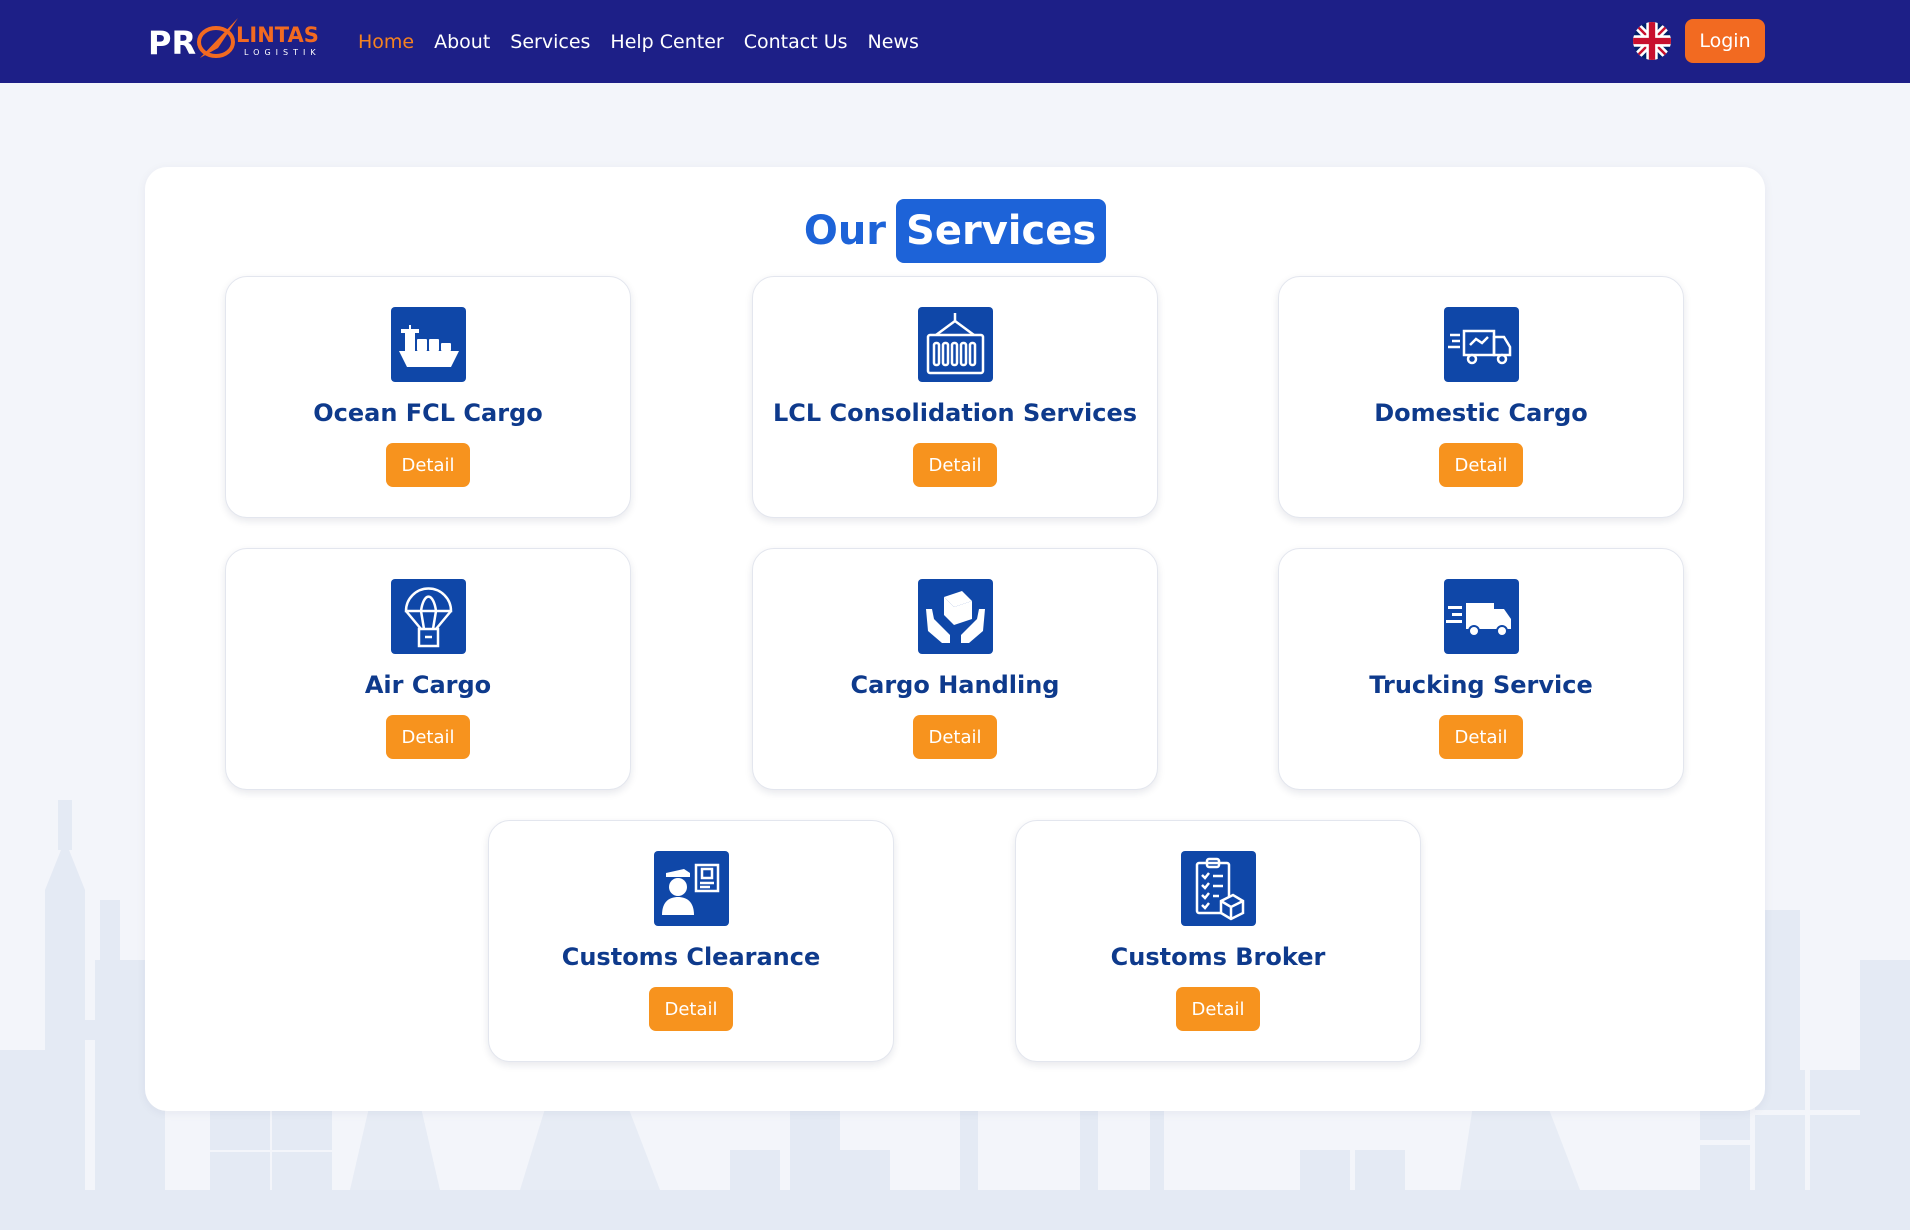 The image size is (1910, 1230). Describe the element at coordinates (1725, 41) in the screenshot. I see `login-button: Login` at that location.